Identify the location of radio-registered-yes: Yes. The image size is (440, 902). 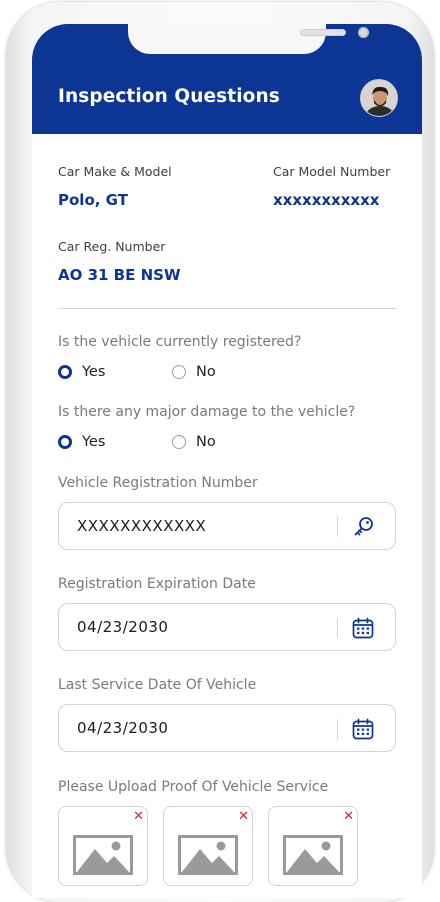
(81, 372).